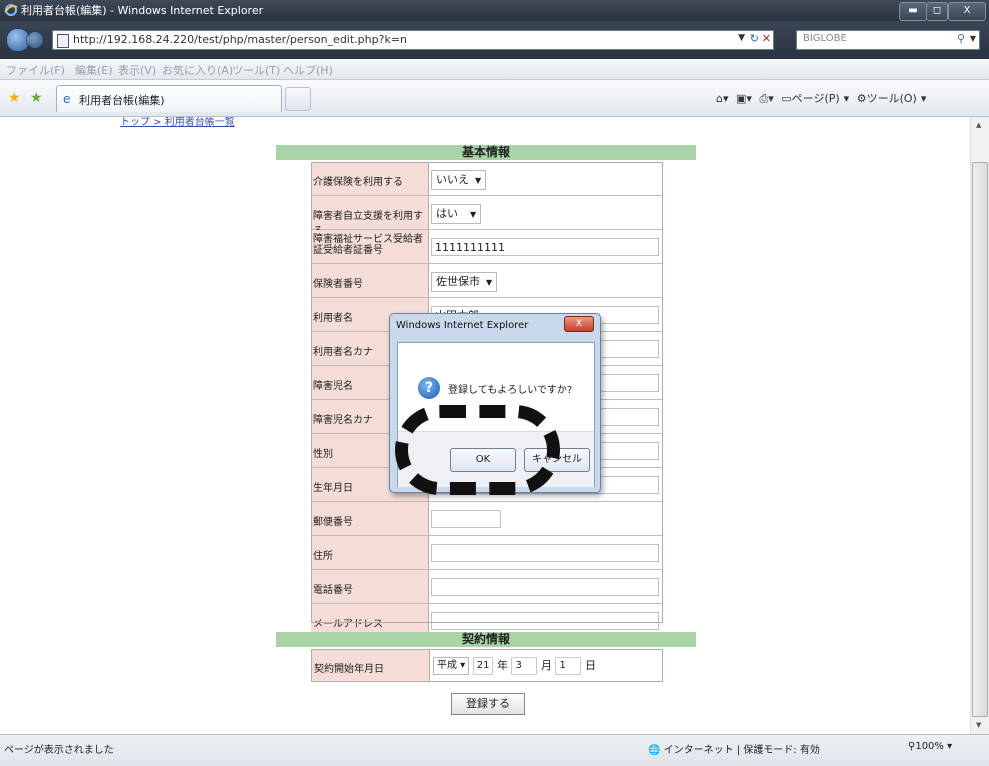  I want to click on address-input, so click(545, 553).